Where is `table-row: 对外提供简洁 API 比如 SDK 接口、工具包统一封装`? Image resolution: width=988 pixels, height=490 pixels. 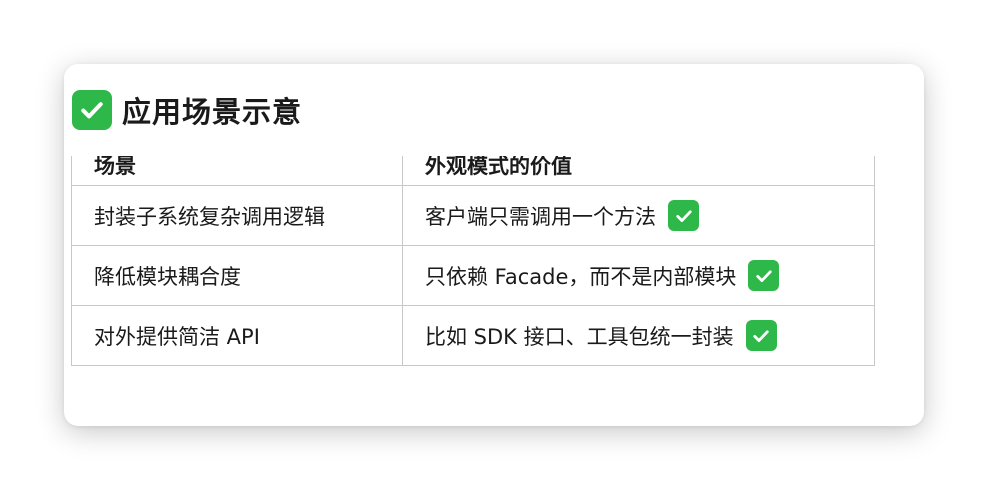 table-row: 对外提供简洁 API 比如 SDK 接口、工具包统一封装 is located at coordinates (473, 335).